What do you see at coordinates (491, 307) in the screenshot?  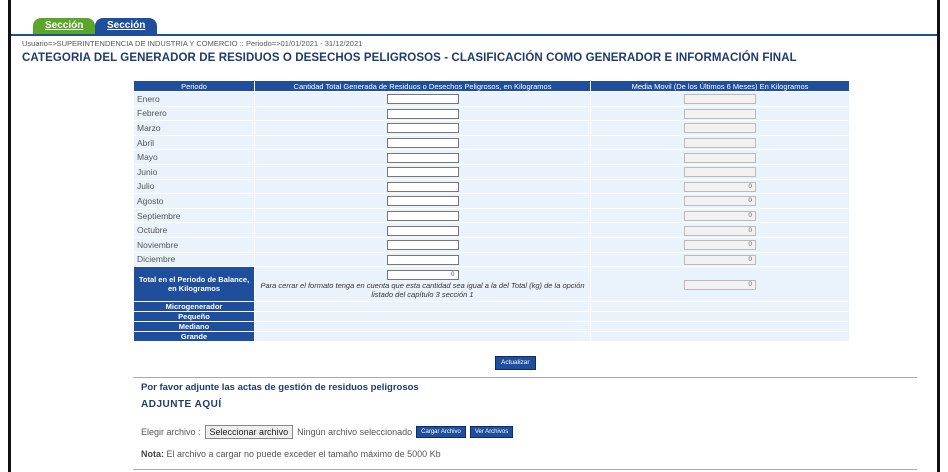 I see `category-row: Microgenerador` at bounding box center [491, 307].